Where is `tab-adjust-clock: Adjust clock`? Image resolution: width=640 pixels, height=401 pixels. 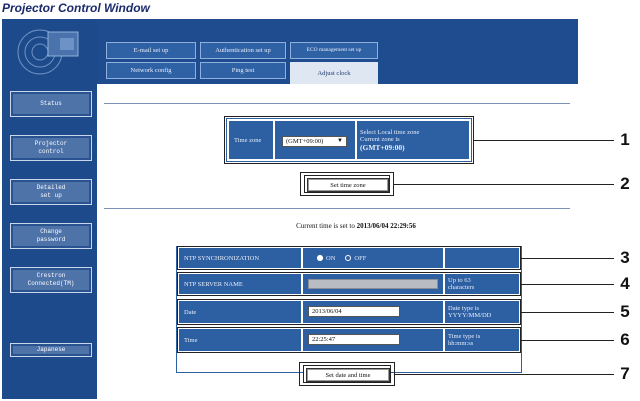
tab-adjust-clock: Adjust clock is located at coordinates (334, 73).